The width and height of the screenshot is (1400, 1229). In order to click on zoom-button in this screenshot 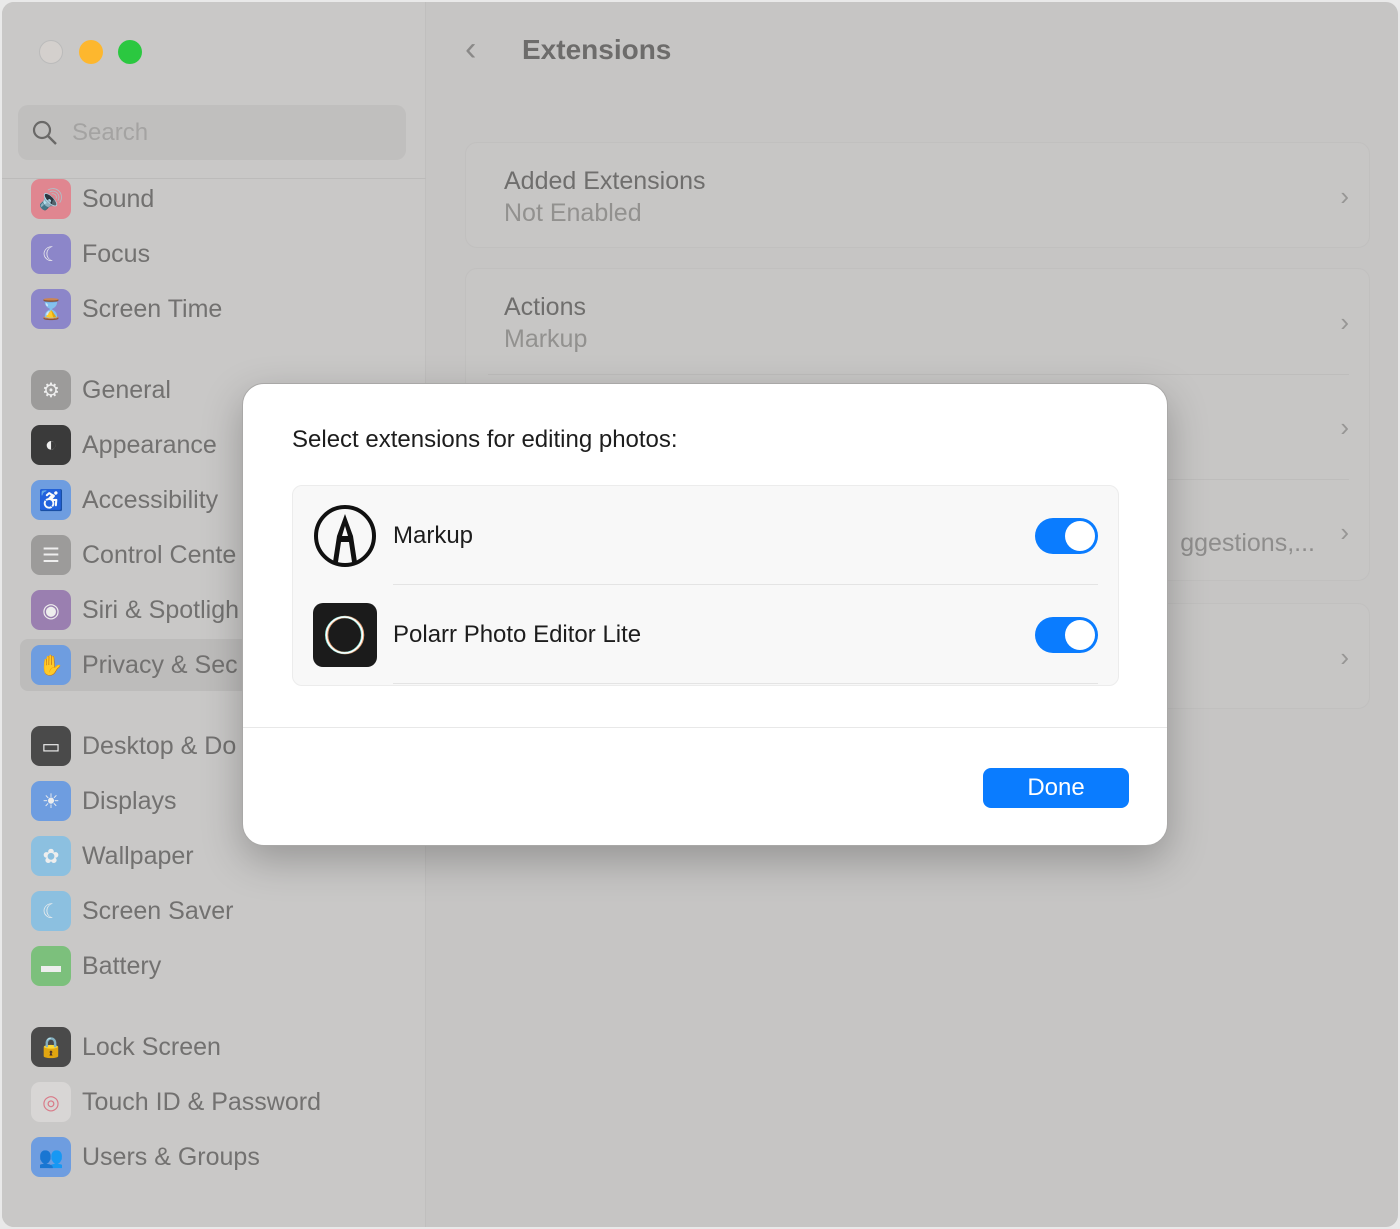, I will do `click(130, 52)`.